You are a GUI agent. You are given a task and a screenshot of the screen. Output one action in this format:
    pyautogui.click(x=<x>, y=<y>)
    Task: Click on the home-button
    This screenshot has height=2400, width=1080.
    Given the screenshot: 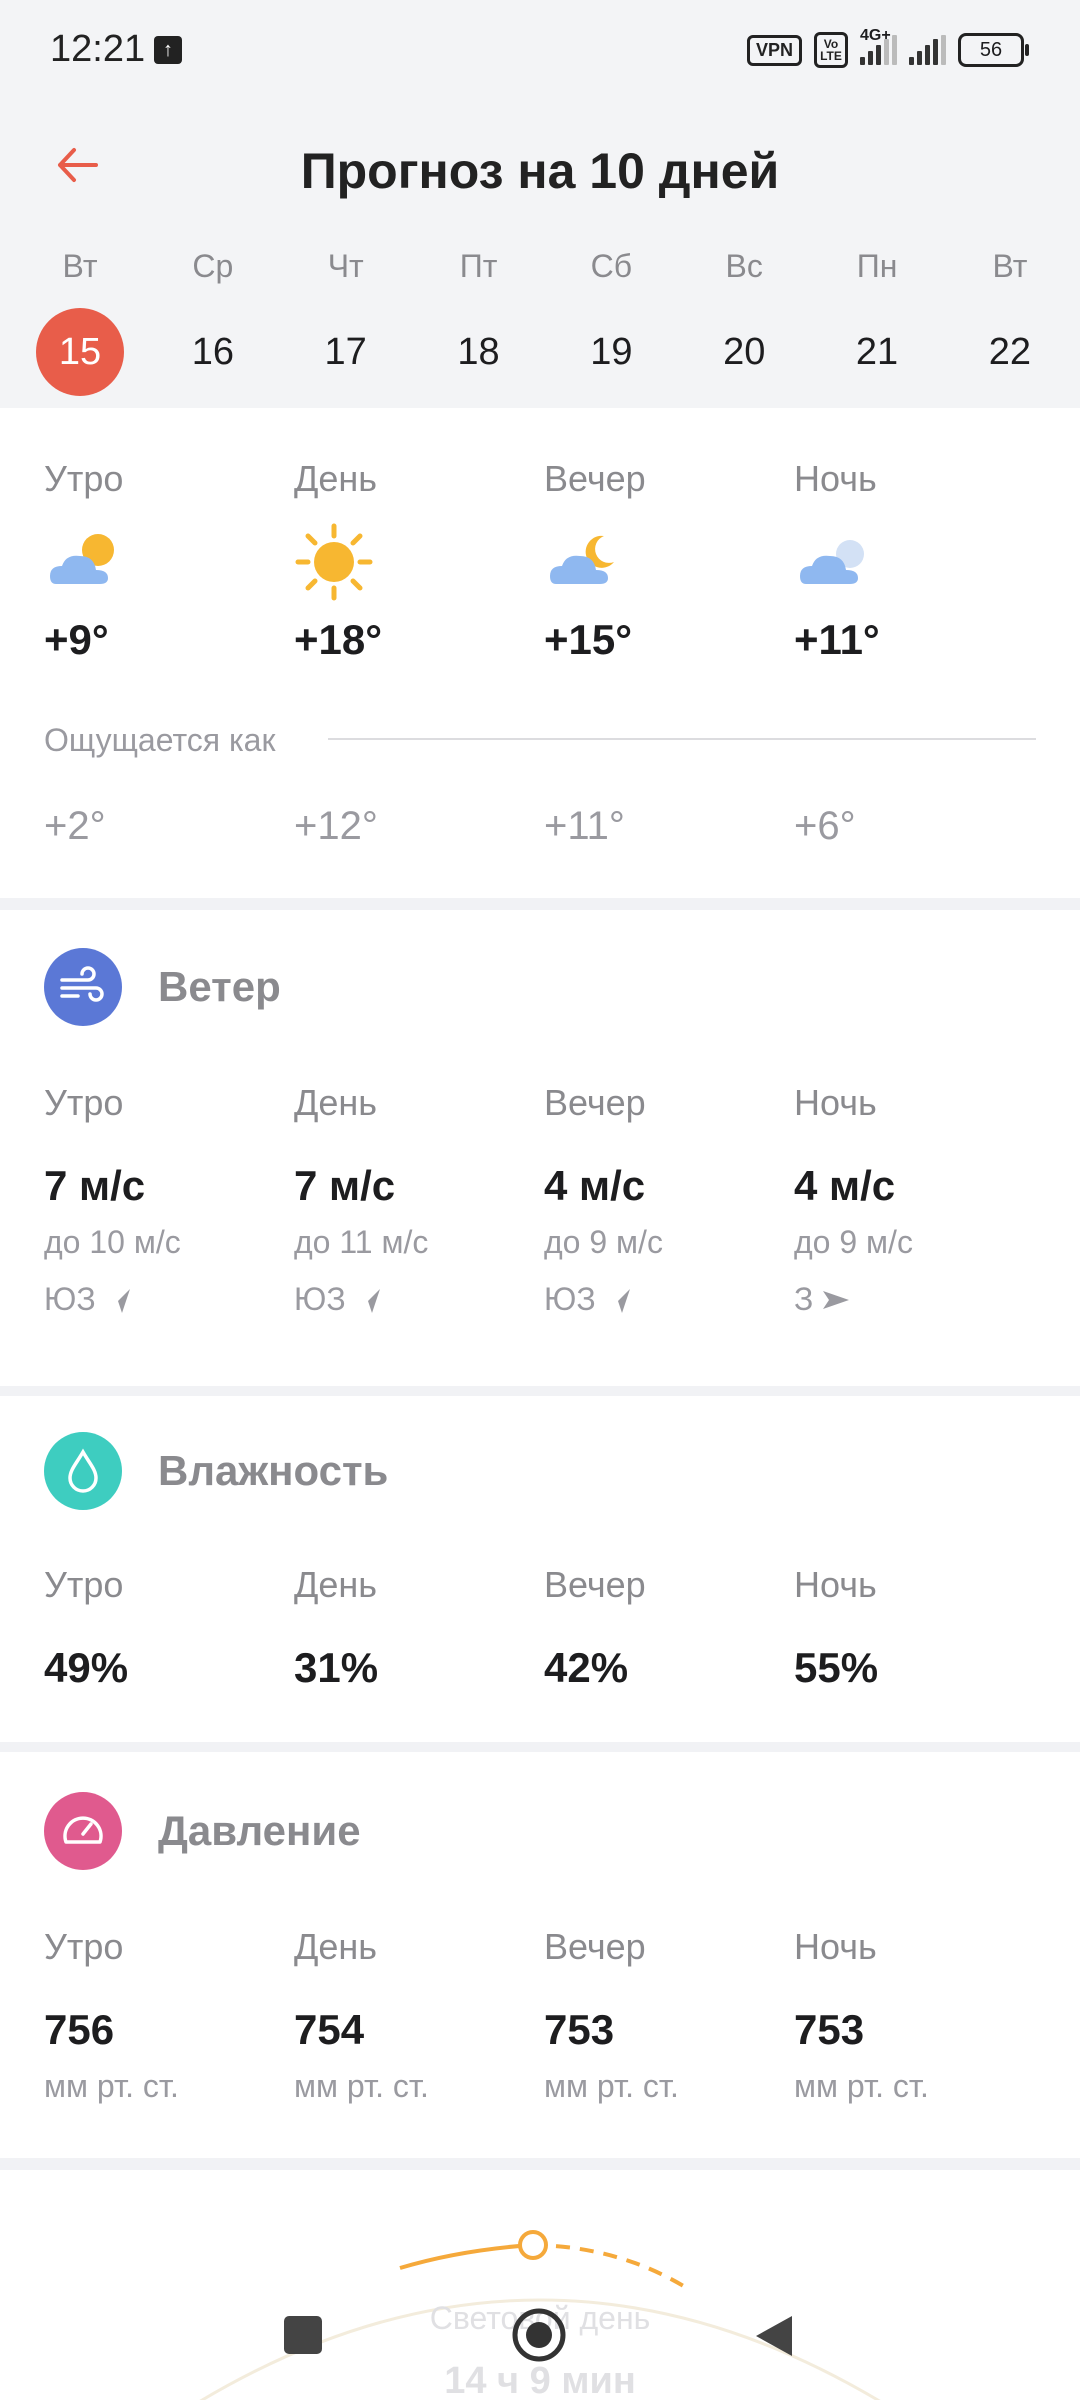 What is the action you would take?
    pyautogui.click(x=539, y=2335)
    